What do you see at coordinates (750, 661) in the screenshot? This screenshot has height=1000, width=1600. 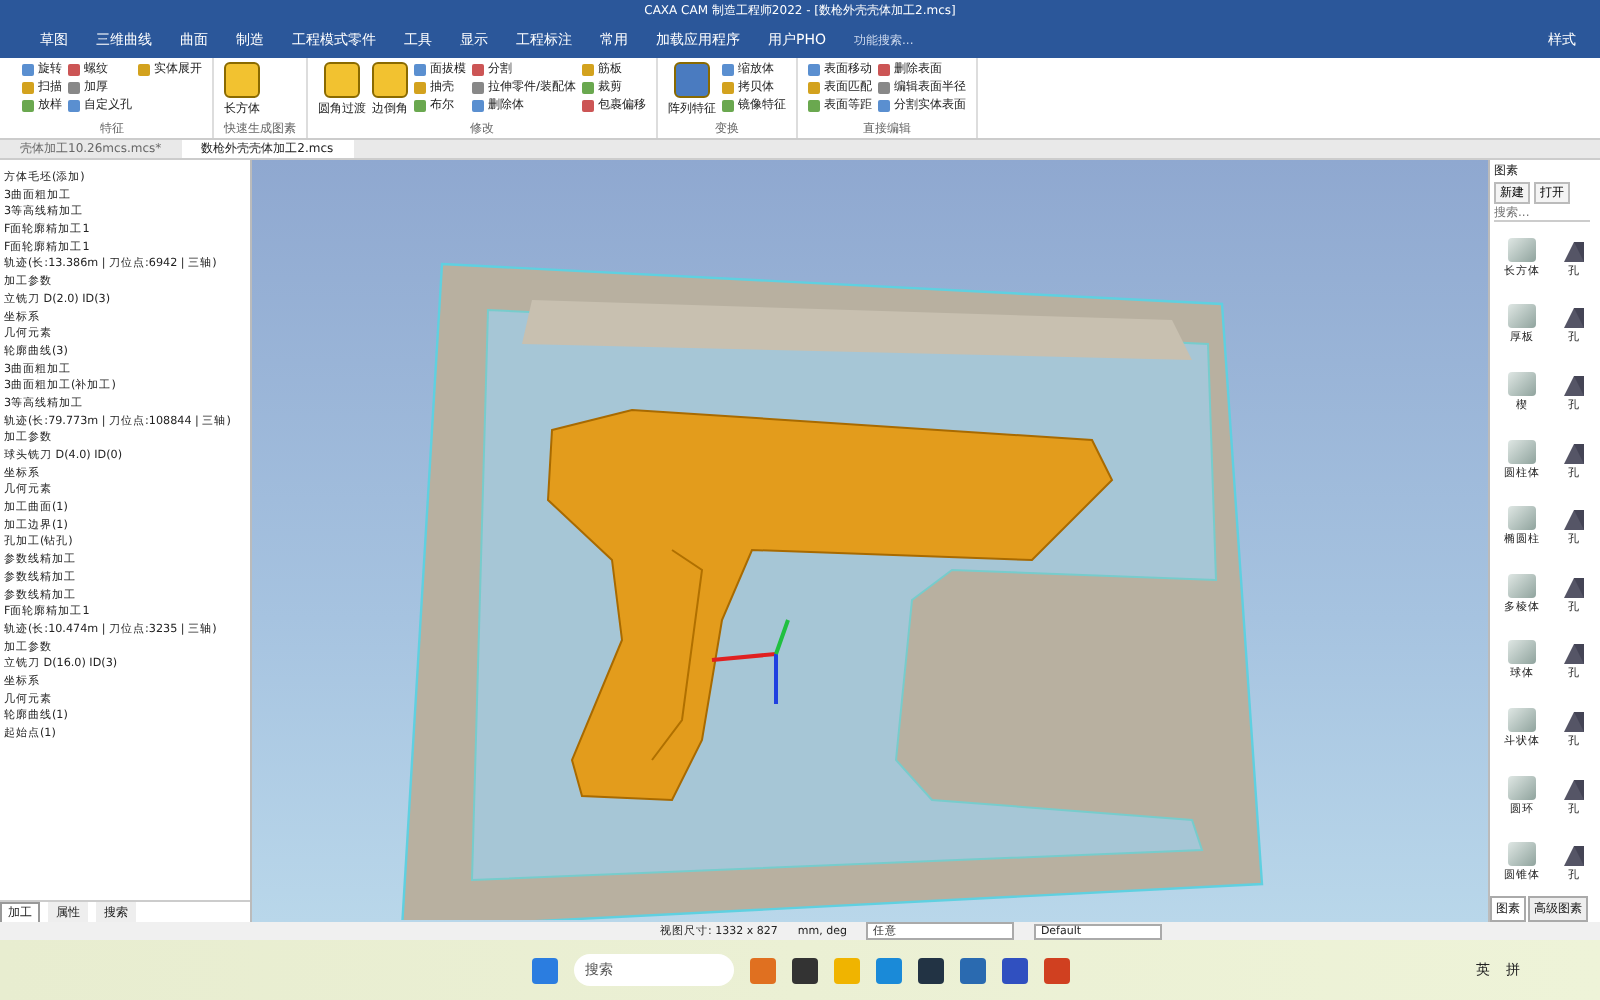 I see `axis-triad-icon` at bounding box center [750, 661].